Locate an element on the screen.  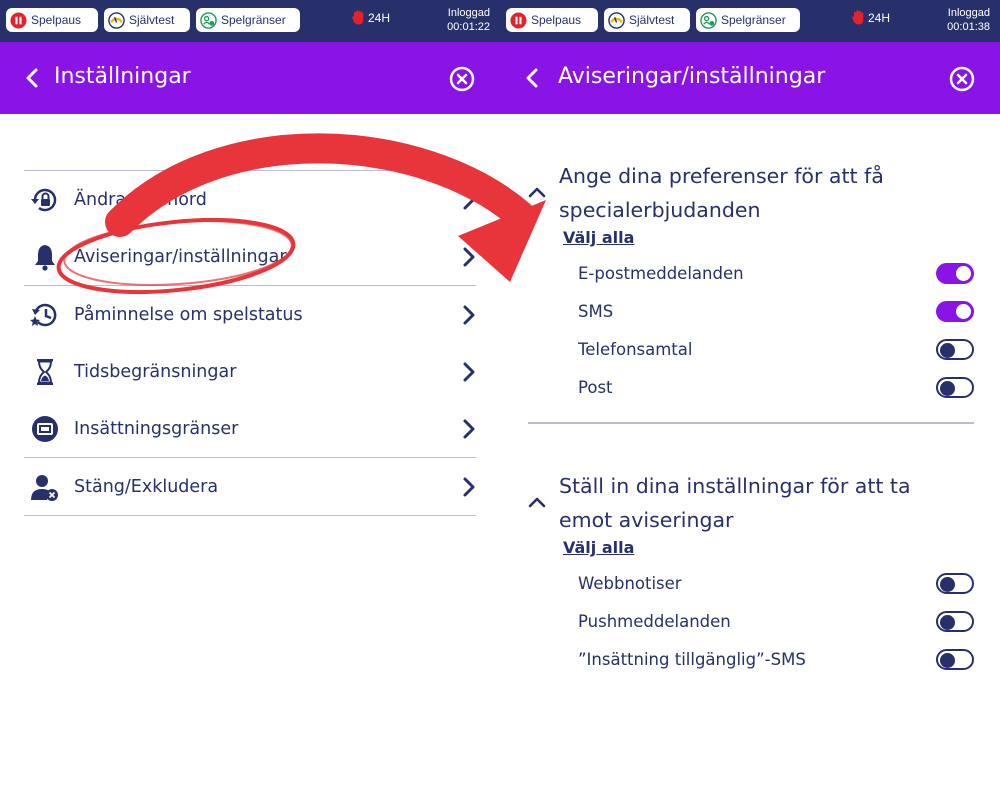
page-title: Inställningar is located at coordinates (122, 76).